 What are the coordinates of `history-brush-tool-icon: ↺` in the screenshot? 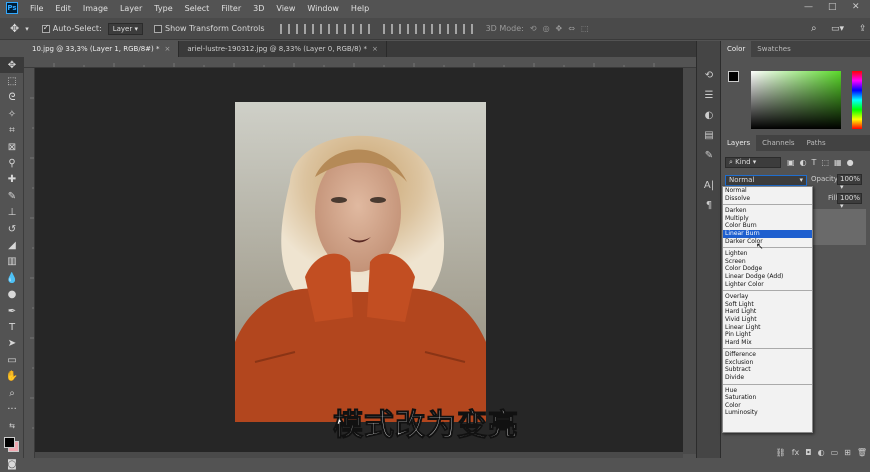 It's located at (12, 229).